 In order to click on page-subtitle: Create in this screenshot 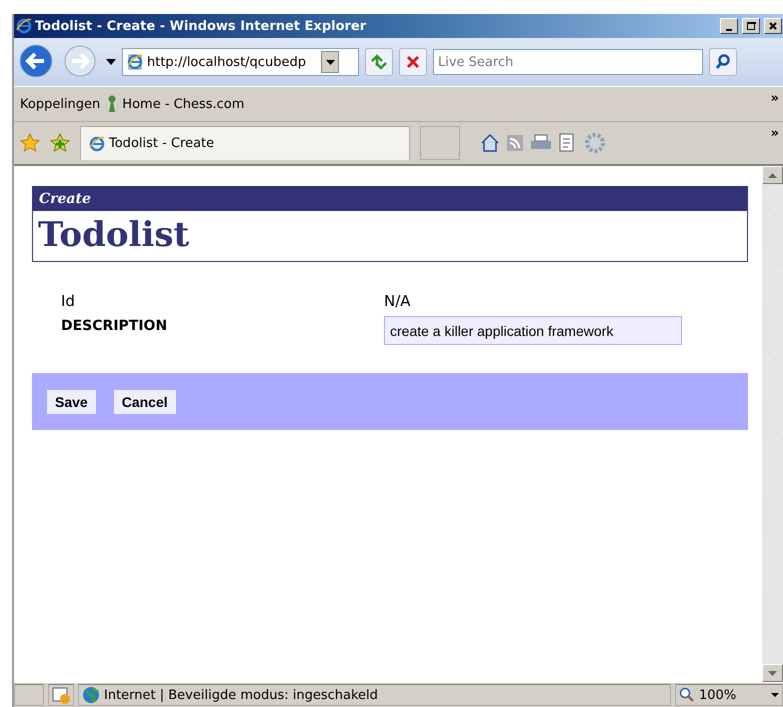, I will do `click(390, 199)`.